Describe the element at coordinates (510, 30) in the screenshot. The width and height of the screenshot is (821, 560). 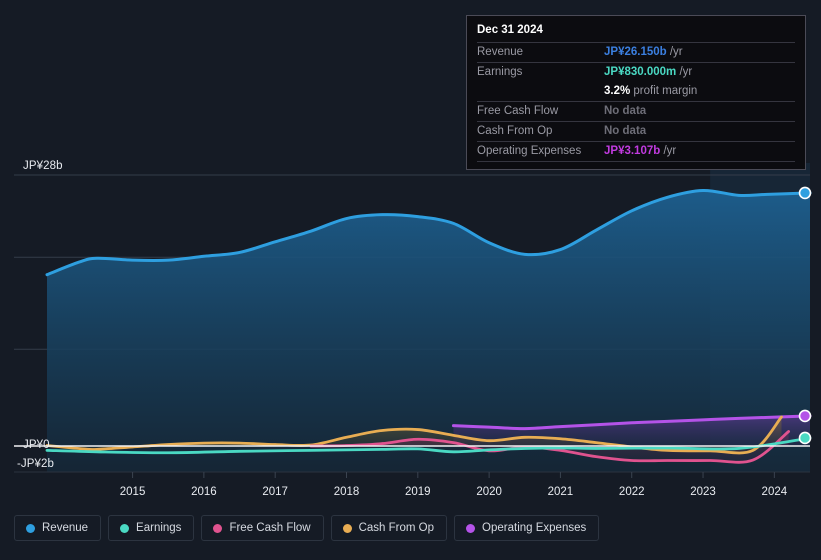
I see `tooltip-date: Dec 31 2024` at that location.